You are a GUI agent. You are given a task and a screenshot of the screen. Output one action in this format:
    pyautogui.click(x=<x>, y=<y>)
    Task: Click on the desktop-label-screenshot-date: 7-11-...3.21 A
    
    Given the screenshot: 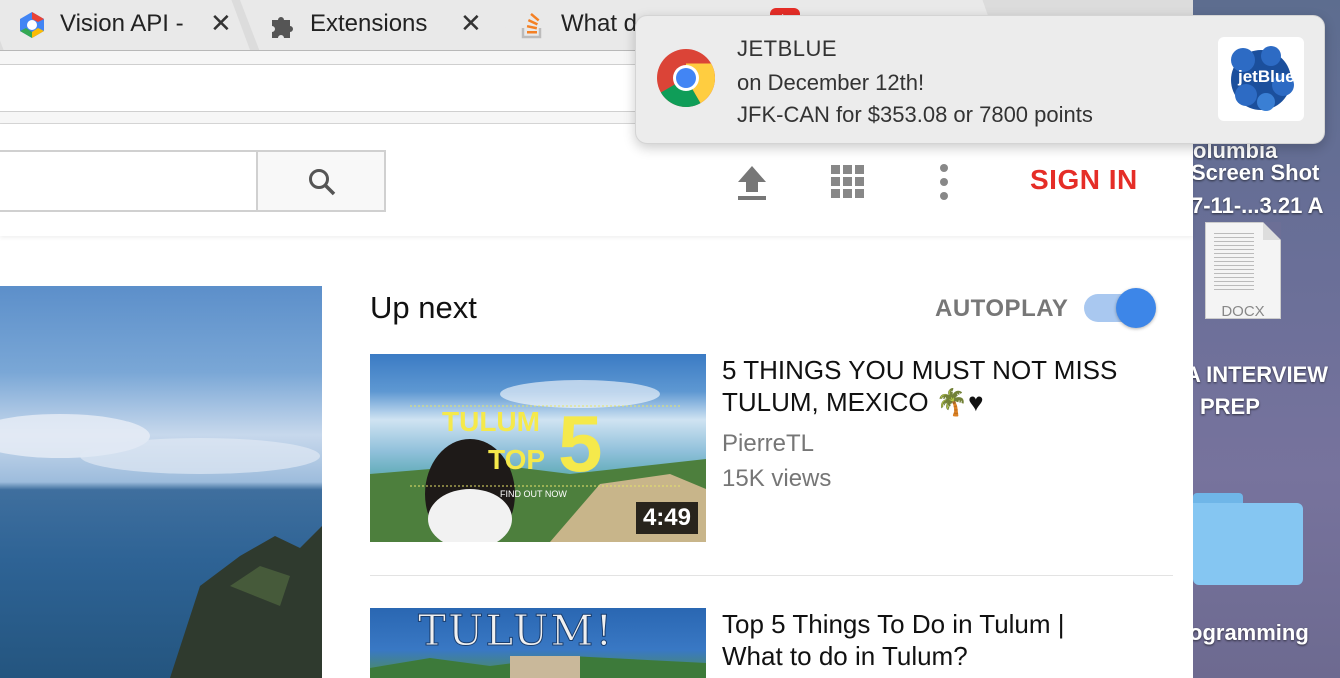 What is the action you would take?
    pyautogui.click(x=1258, y=206)
    